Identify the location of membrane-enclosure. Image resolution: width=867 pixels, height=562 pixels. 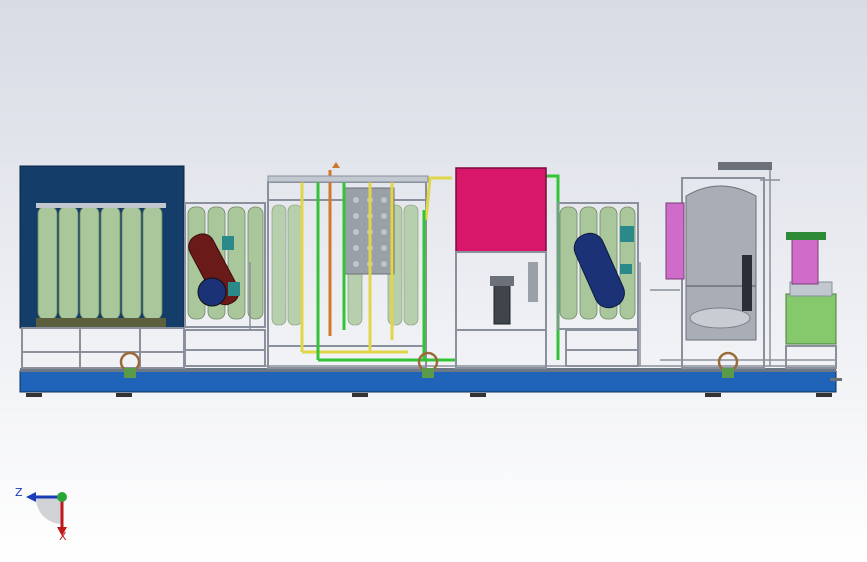
(102, 267).